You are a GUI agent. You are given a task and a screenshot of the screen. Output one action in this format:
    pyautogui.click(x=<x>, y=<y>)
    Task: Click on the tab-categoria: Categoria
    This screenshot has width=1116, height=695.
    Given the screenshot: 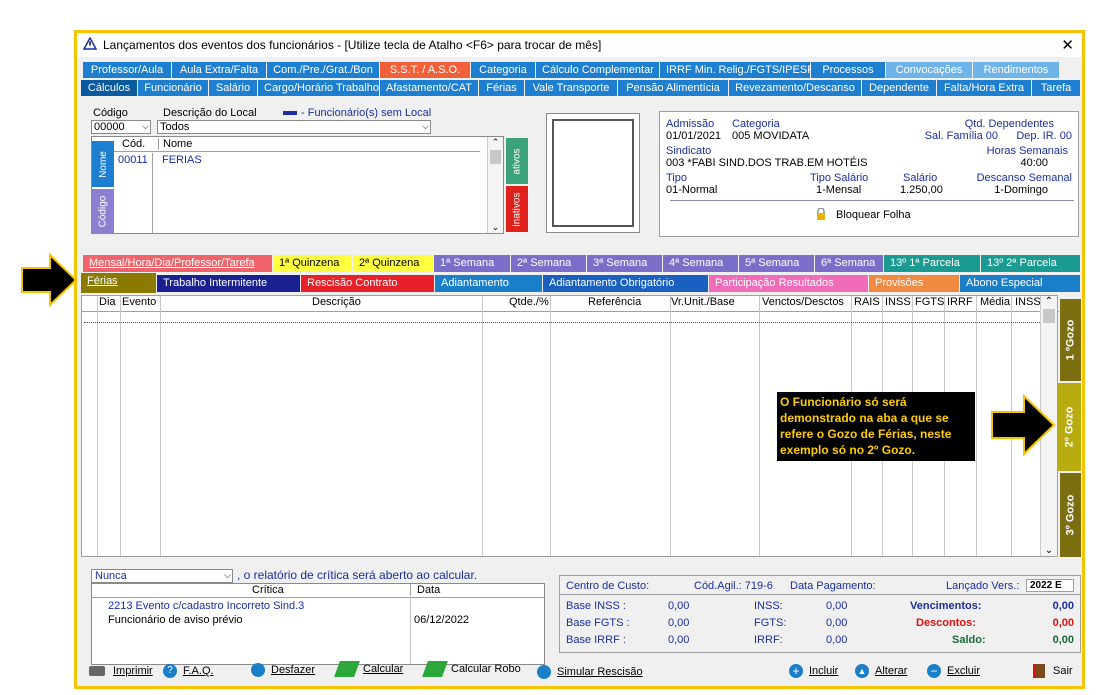 What is the action you would take?
    pyautogui.click(x=503, y=70)
    